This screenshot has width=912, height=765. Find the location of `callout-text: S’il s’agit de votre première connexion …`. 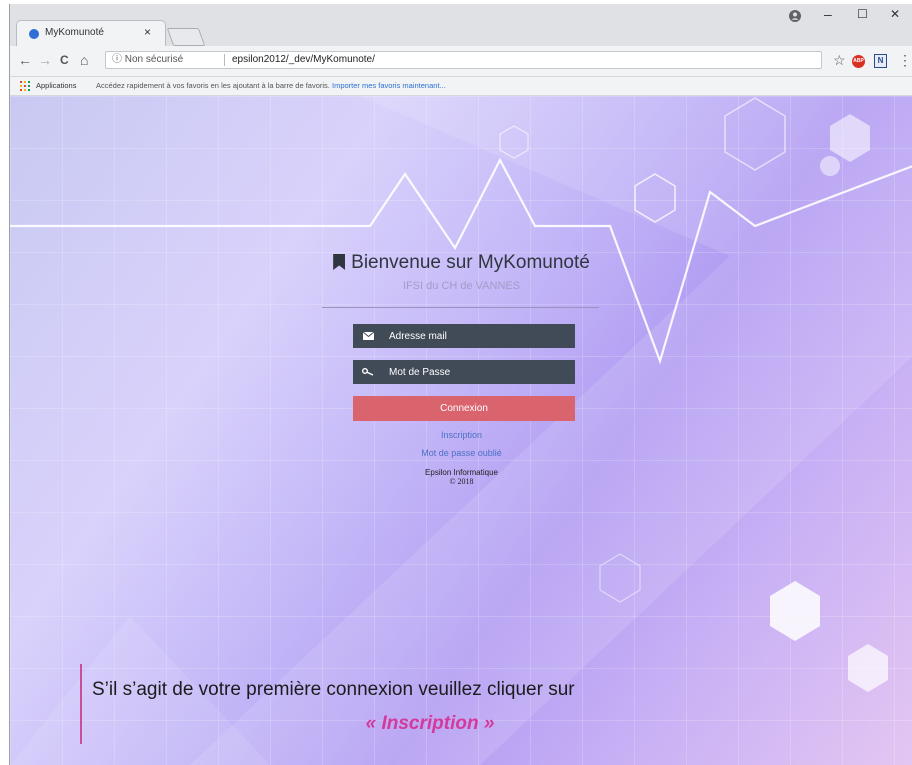

callout-text: S’il s’agit de votre première connexion … is located at coordinates (333, 689).